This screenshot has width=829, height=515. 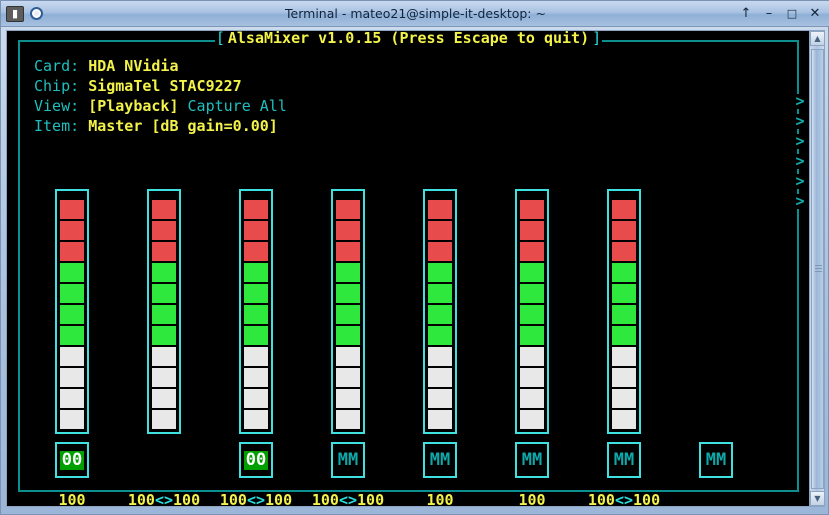 What do you see at coordinates (716, 268) in the screenshot?
I see `mixer-channel-strip: MMAnalog L` at bounding box center [716, 268].